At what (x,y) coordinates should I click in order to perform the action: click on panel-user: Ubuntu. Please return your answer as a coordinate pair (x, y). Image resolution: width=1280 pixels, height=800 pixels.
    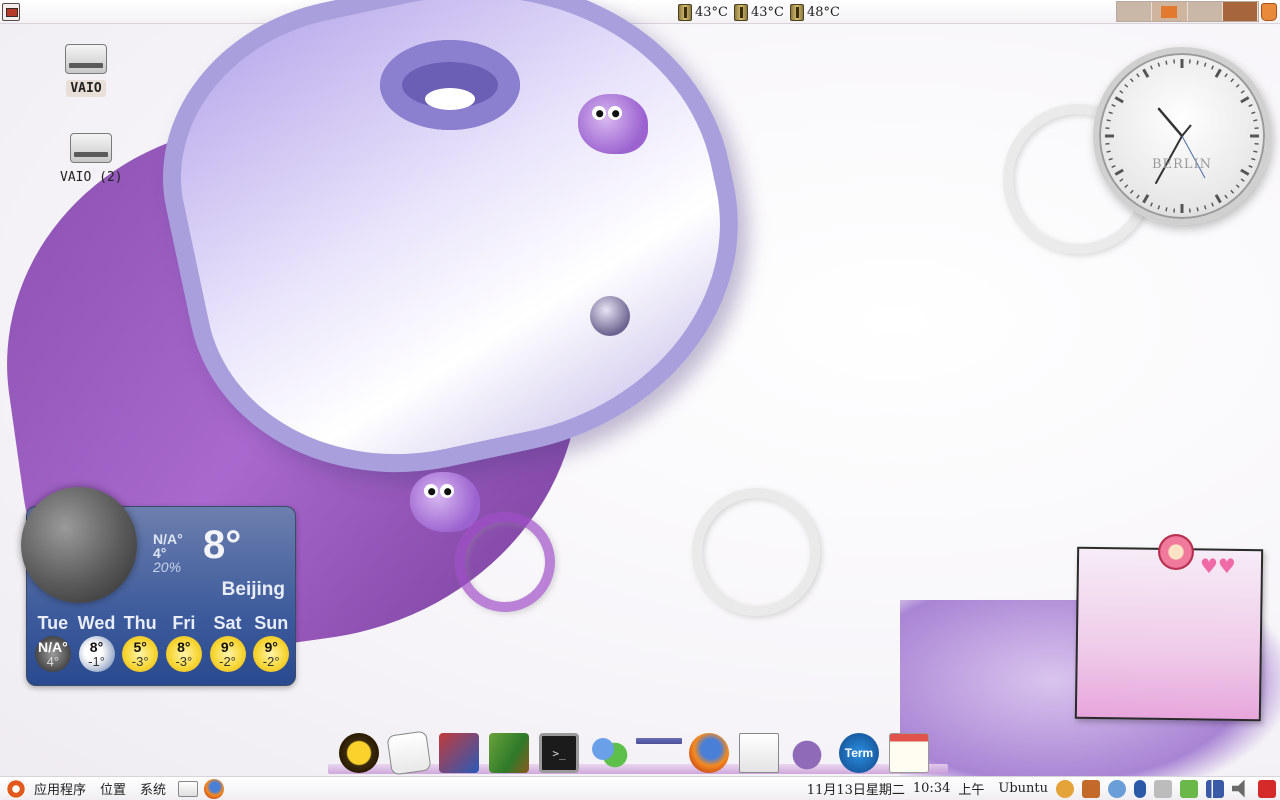
    Looking at the image, I should click on (1023, 788).